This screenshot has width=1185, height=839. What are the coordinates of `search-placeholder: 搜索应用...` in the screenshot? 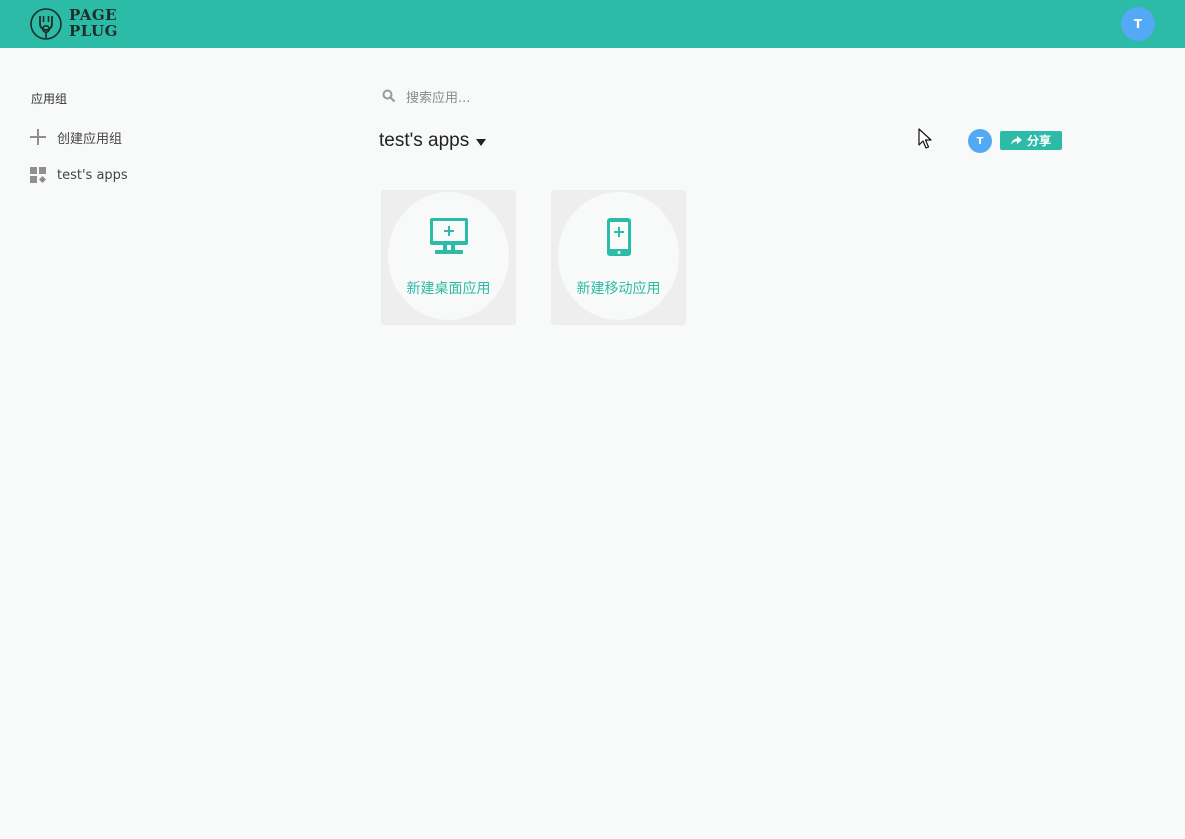 It's located at (438, 98).